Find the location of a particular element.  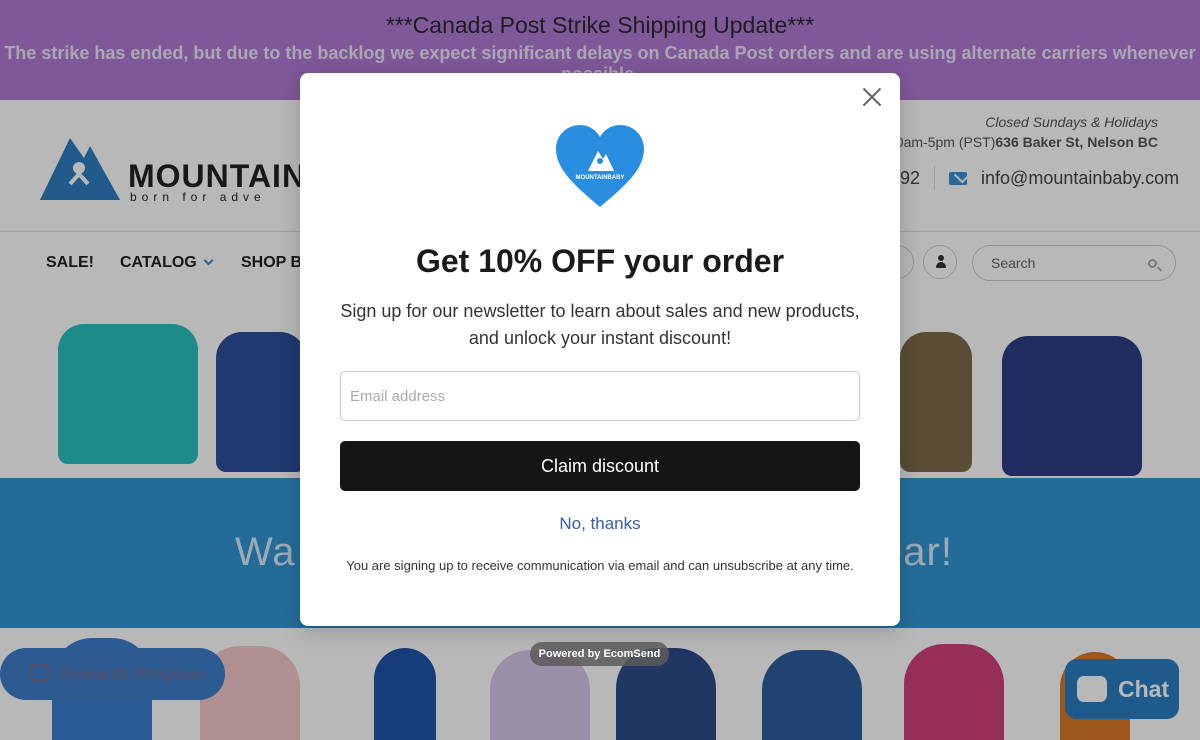

modal-heading: Get 10% OFF your order is located at coordinates (600, 261).